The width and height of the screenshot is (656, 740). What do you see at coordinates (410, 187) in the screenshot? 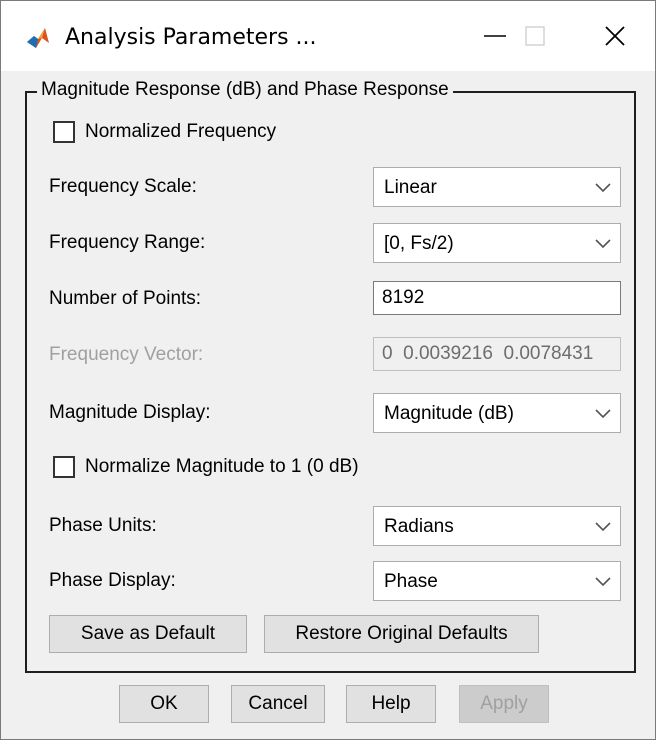
I see `frequency-scale-value: Linear` at bounding box center [410, 187].